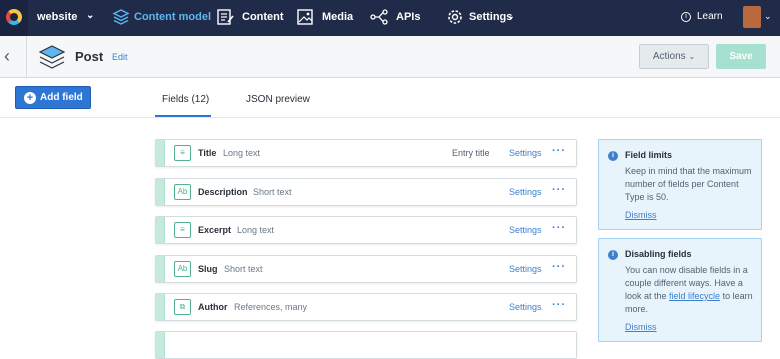 Image resolution: width=780 pixels, height=359 pixels. I want to click on nav-label: Content model, so click(172, 17).